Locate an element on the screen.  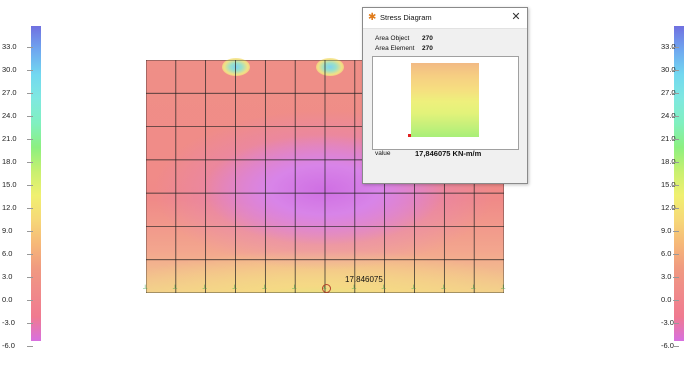
area-element-label: Area Element is located at coordinates (395, 48).